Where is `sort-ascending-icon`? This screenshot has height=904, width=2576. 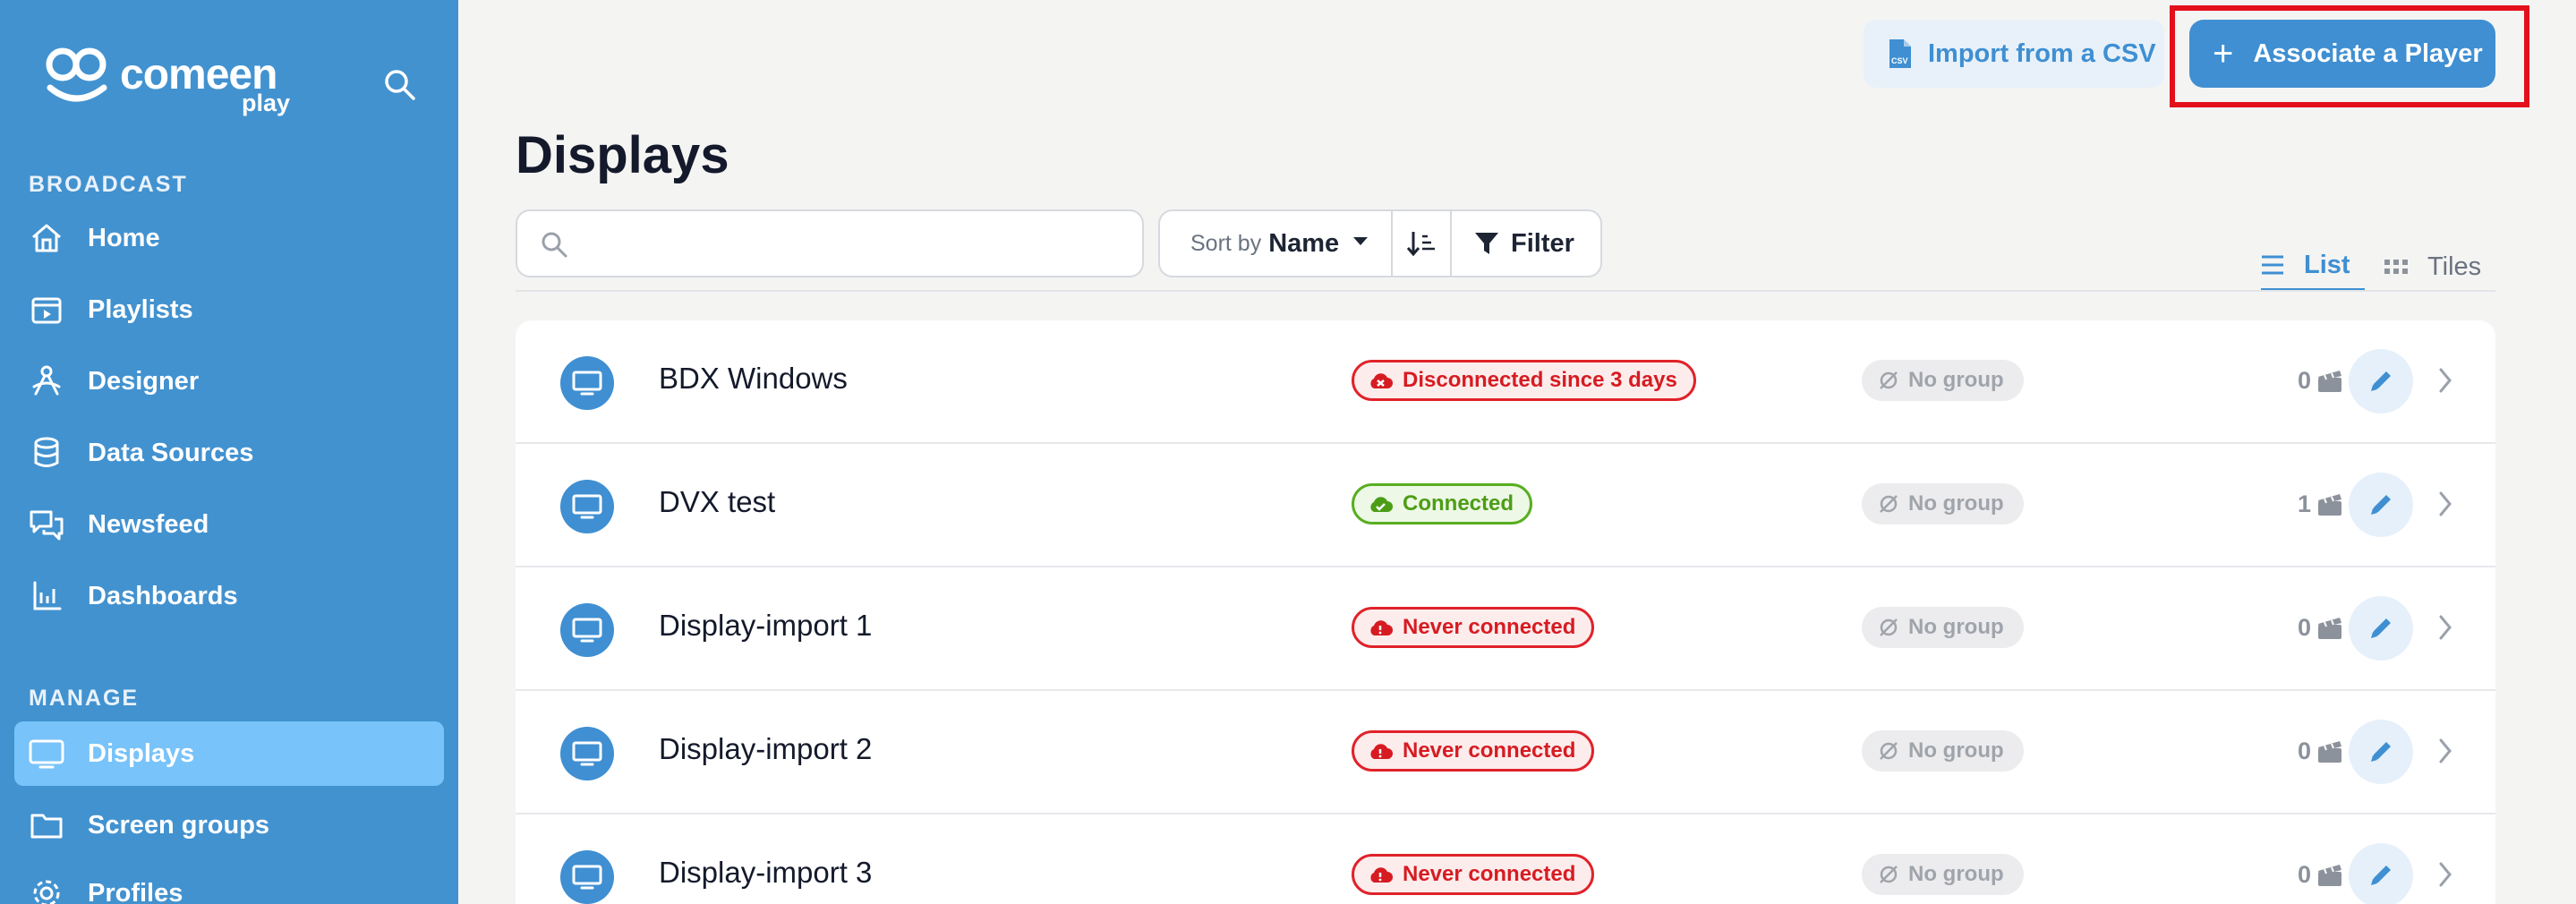
sort-ascending-icon is located at coordinates (1421, 243).